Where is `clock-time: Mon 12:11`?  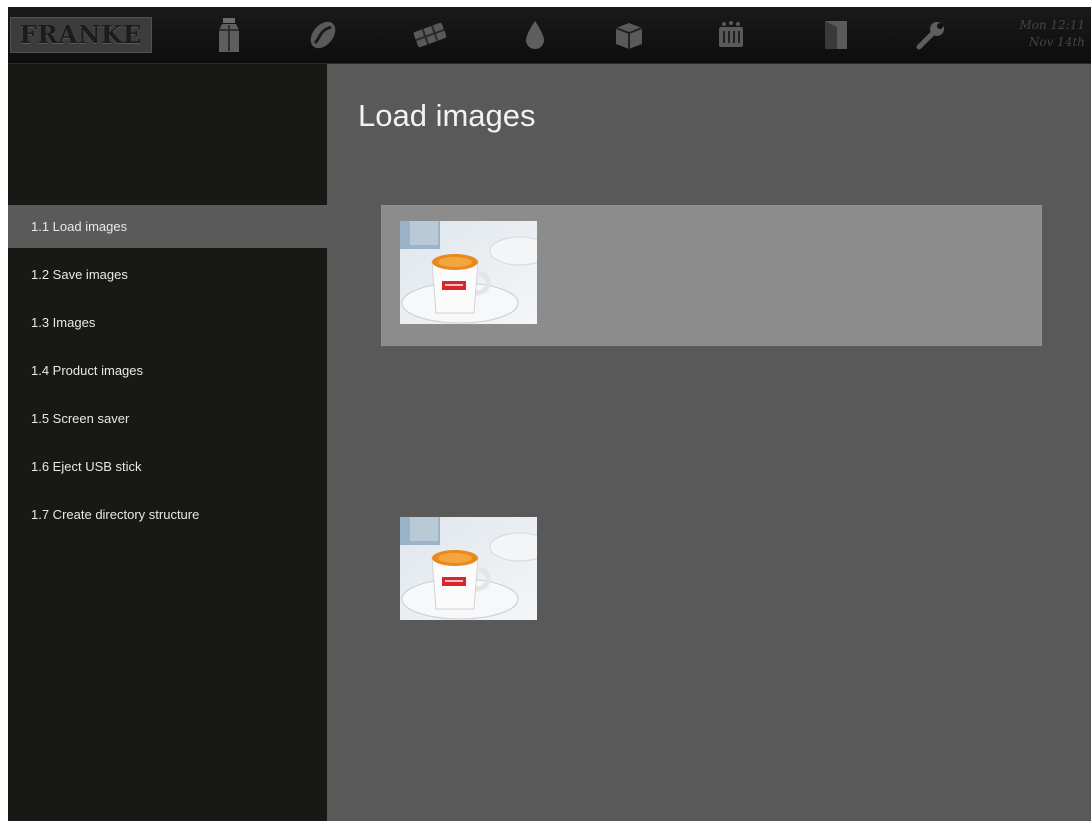
clock-time: Mon 12:11 is located at coordinates (1052, 25).